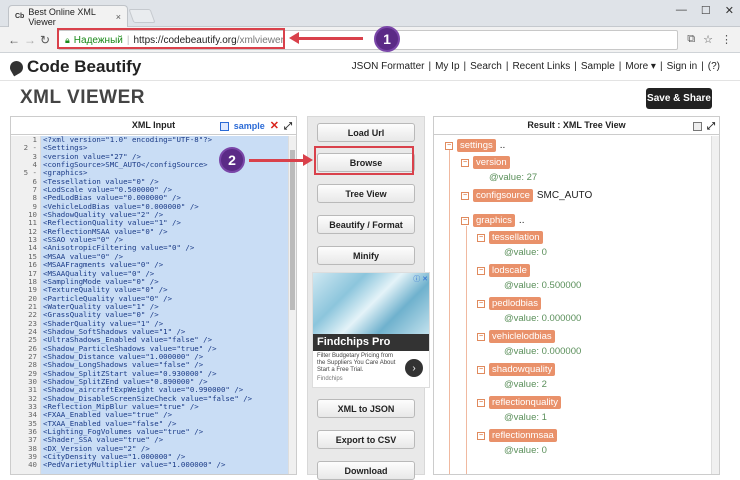  I want to click on tree-node-settings: − settings .., so click(475, 145).